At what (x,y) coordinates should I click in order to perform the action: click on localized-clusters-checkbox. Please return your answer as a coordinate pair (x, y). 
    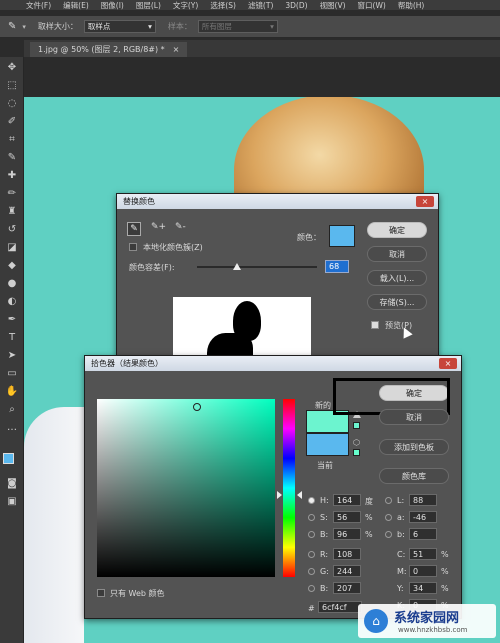
    Looking at the image, I should click on (133, 247).